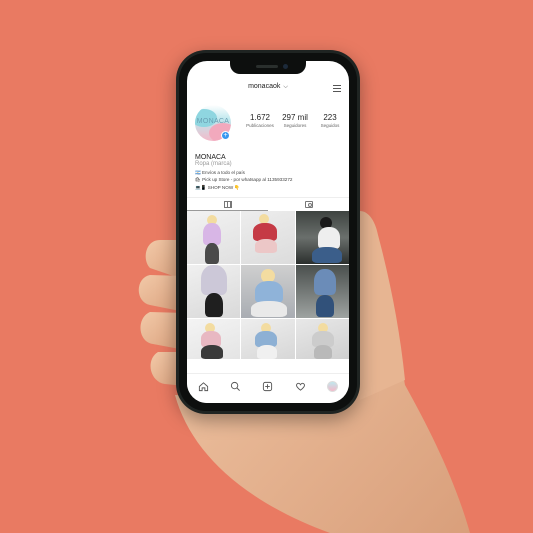 Image resolution: width=533 pixels, height=533 pixels. I want to click on username-text: monacaok, so click(264, 86).